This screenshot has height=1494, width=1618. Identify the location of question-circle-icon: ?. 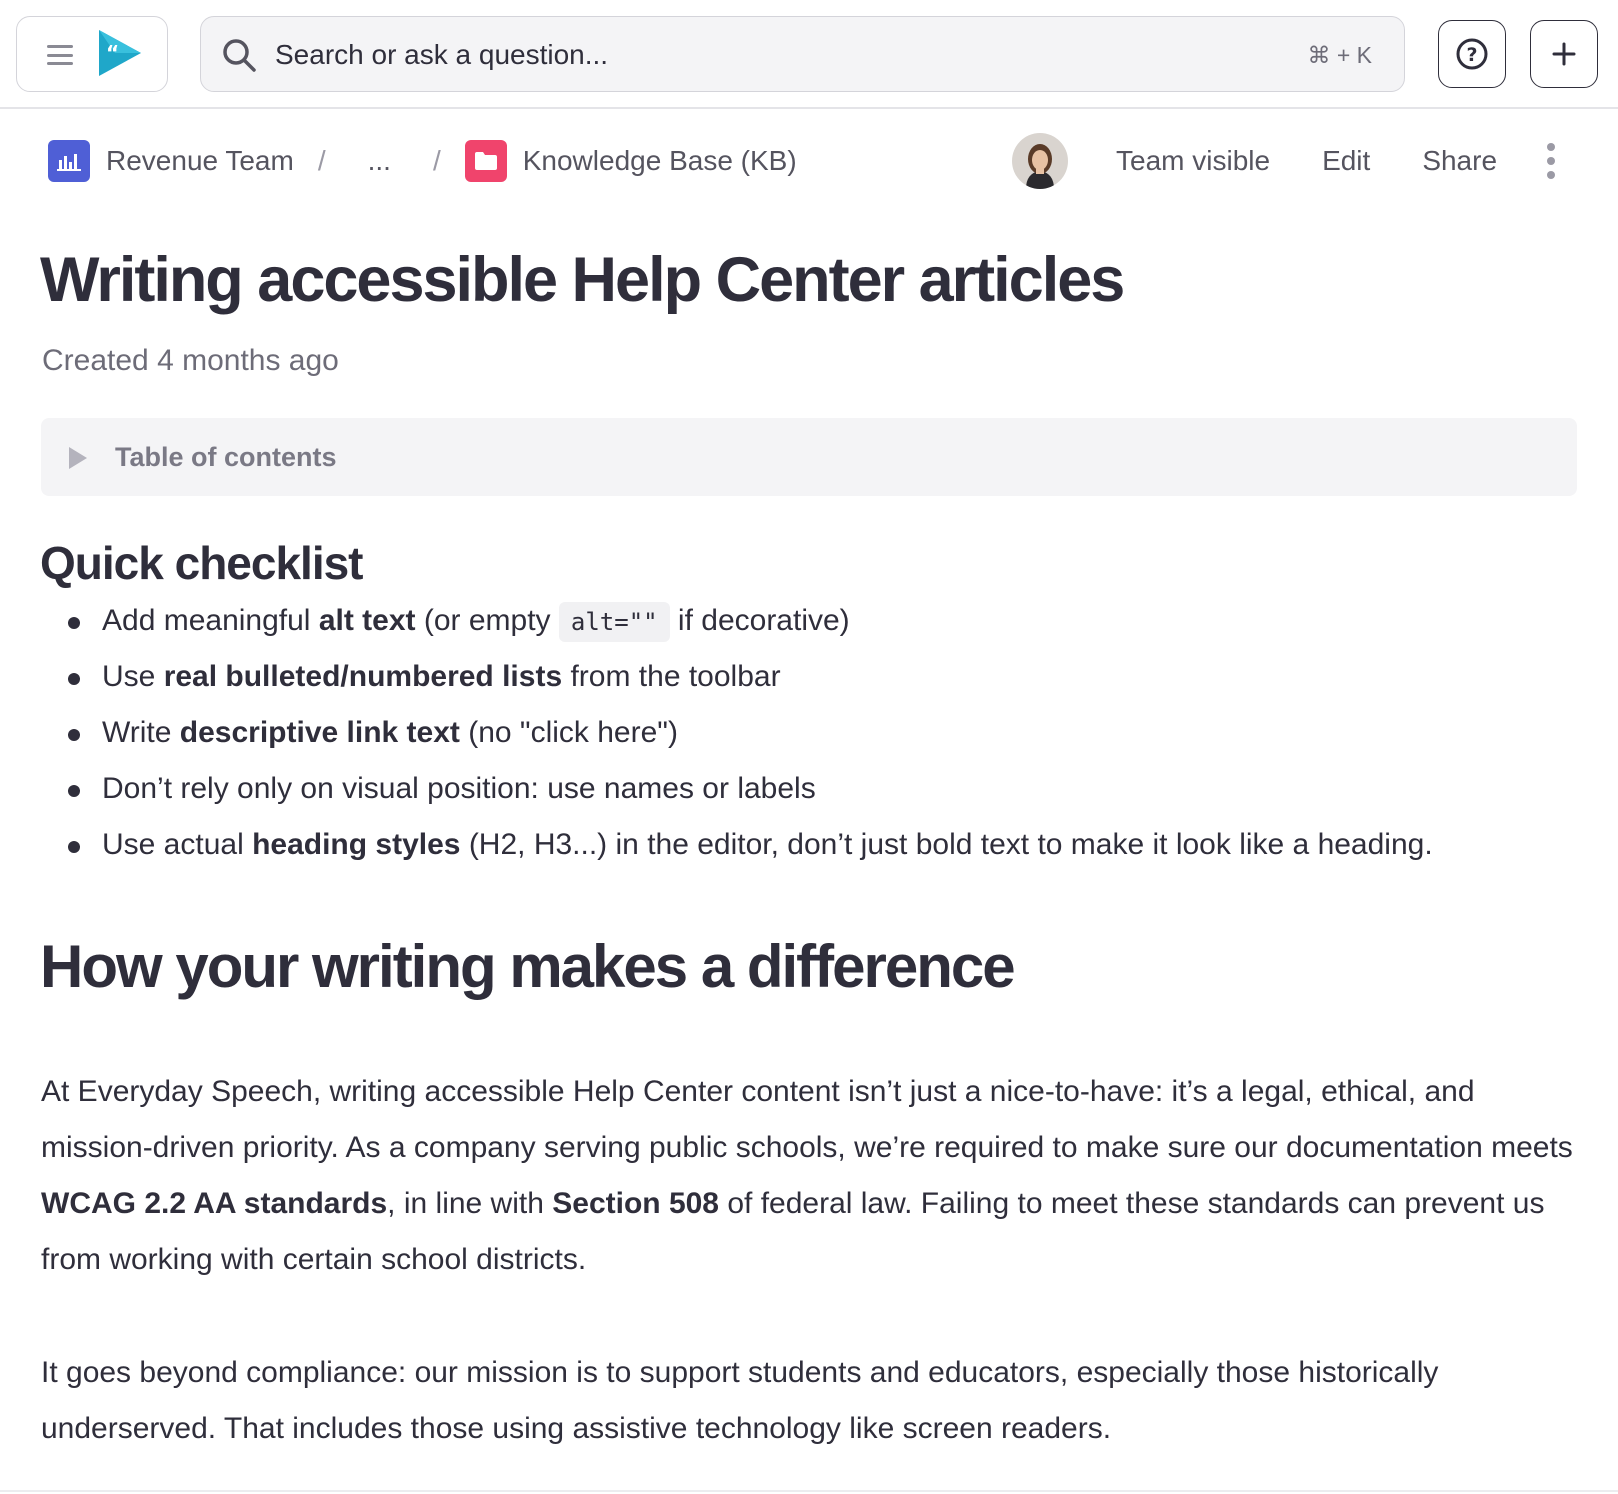
(1472, 54).